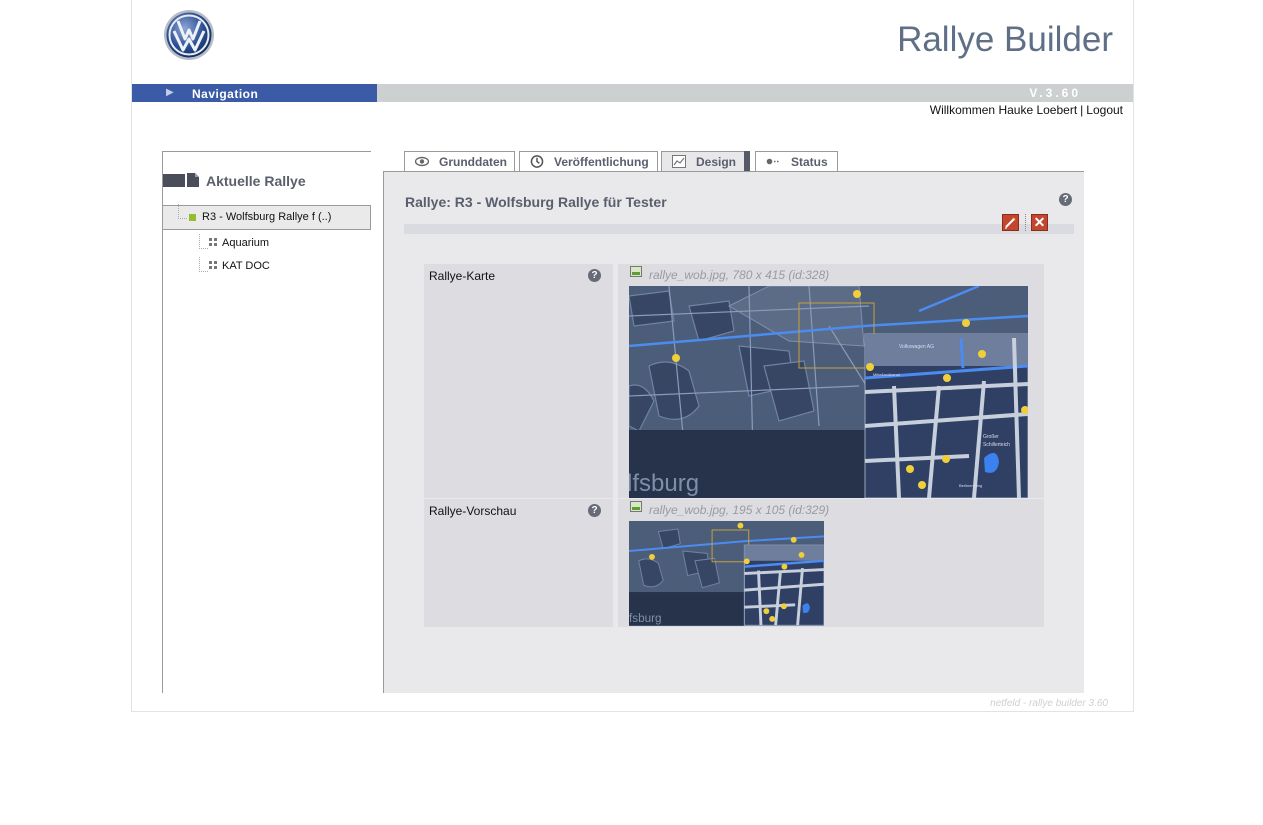 The height and width of the screenshot is (825, 1263). Describe the element at coordinates (518, 381) in the screenshot. I see `row-label-cell: Rallye-Karte ?` at that location.